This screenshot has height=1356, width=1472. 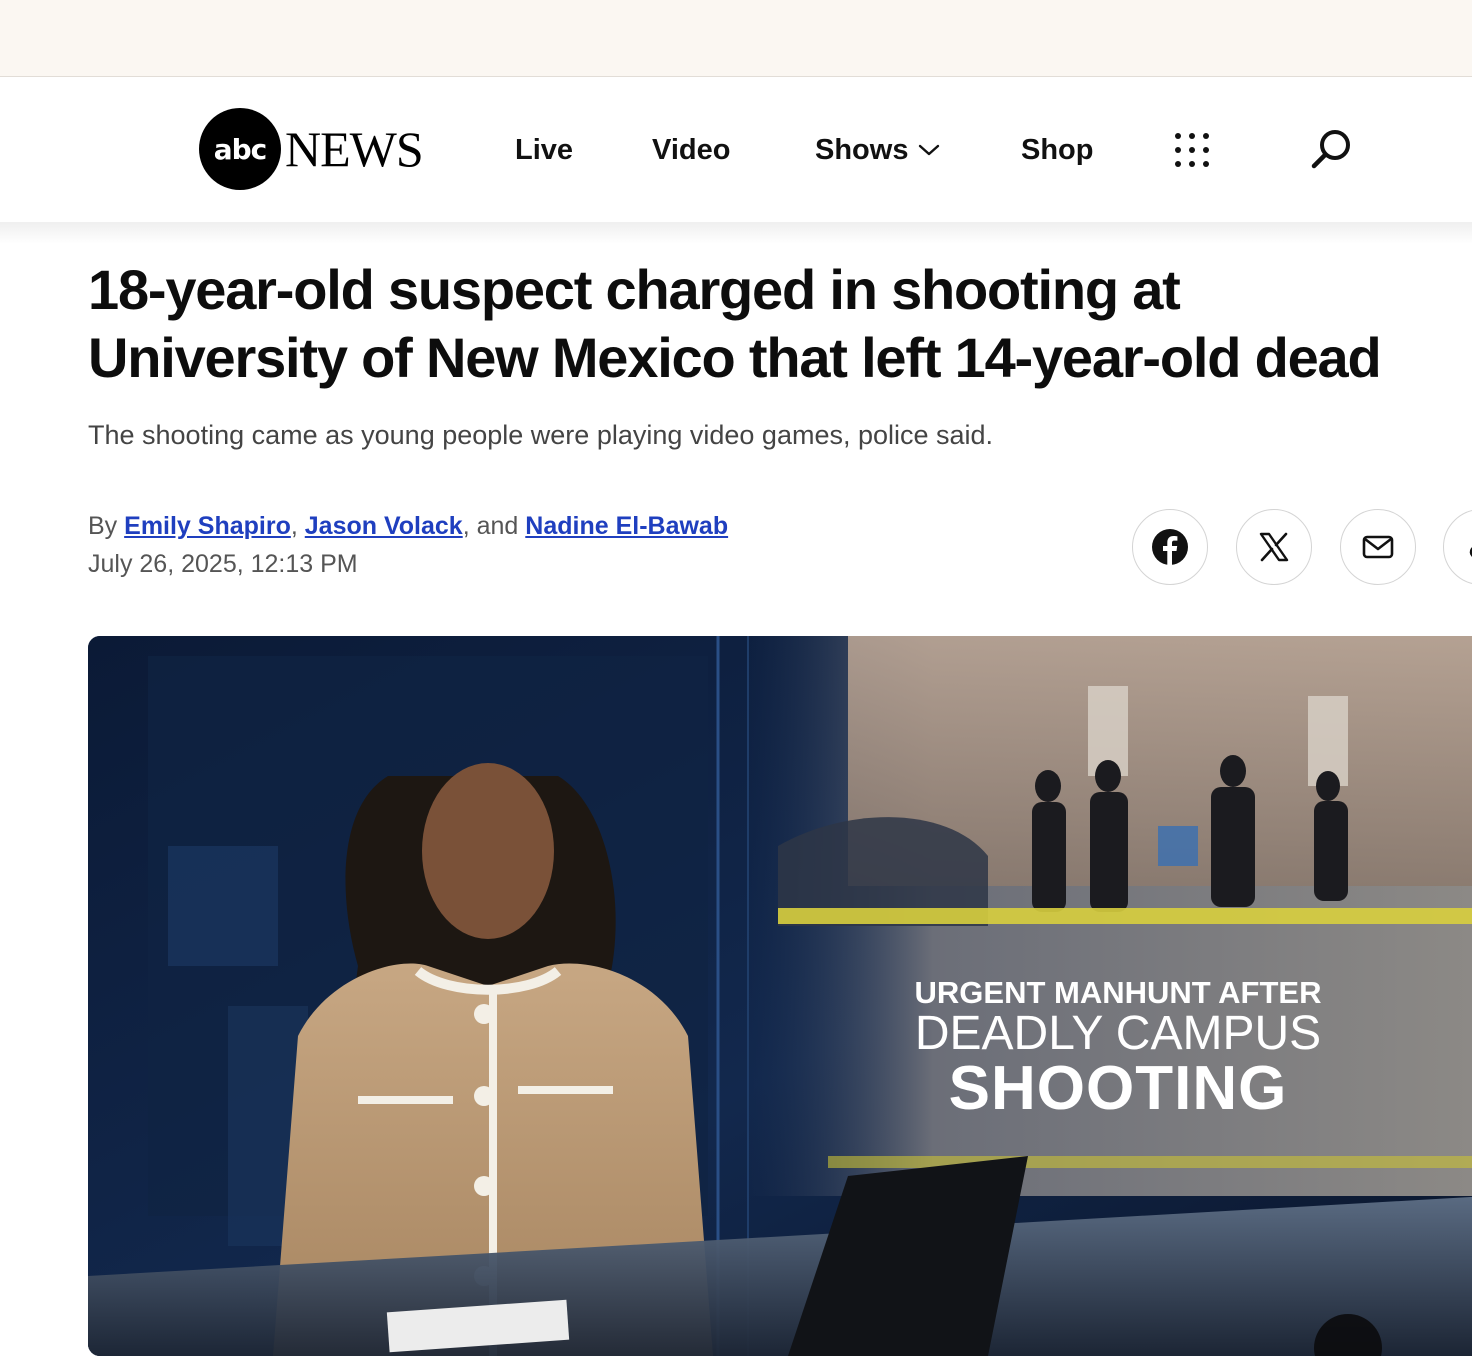 What do you see at coordinates (384, 526) in the screenshot?
I see `author-link-jason-volack: Jason Volack` at bounding box center [384, 526].